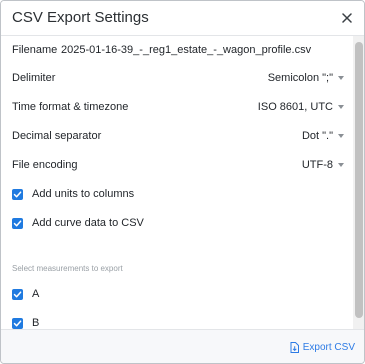 The height and width of the screenshot is (364, 365). Describe the element at coordinates (36, 294) in the screenshot. I see `measurement-a-label: A` at that location.